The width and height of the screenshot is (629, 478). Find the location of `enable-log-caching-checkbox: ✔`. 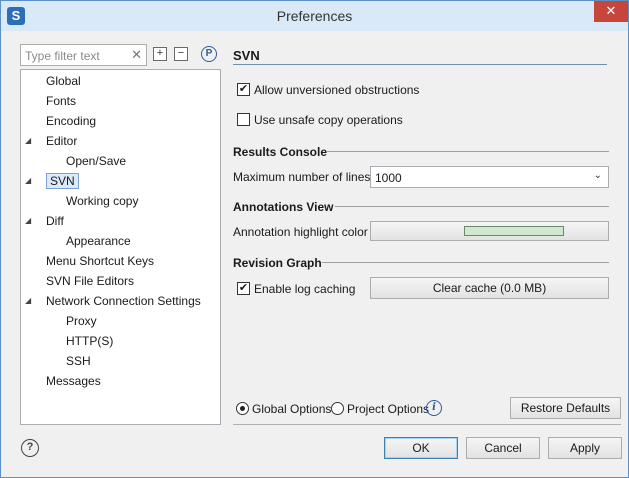

enable-log-caching-checkbox: ✔ is located at coordinates (243, 288).